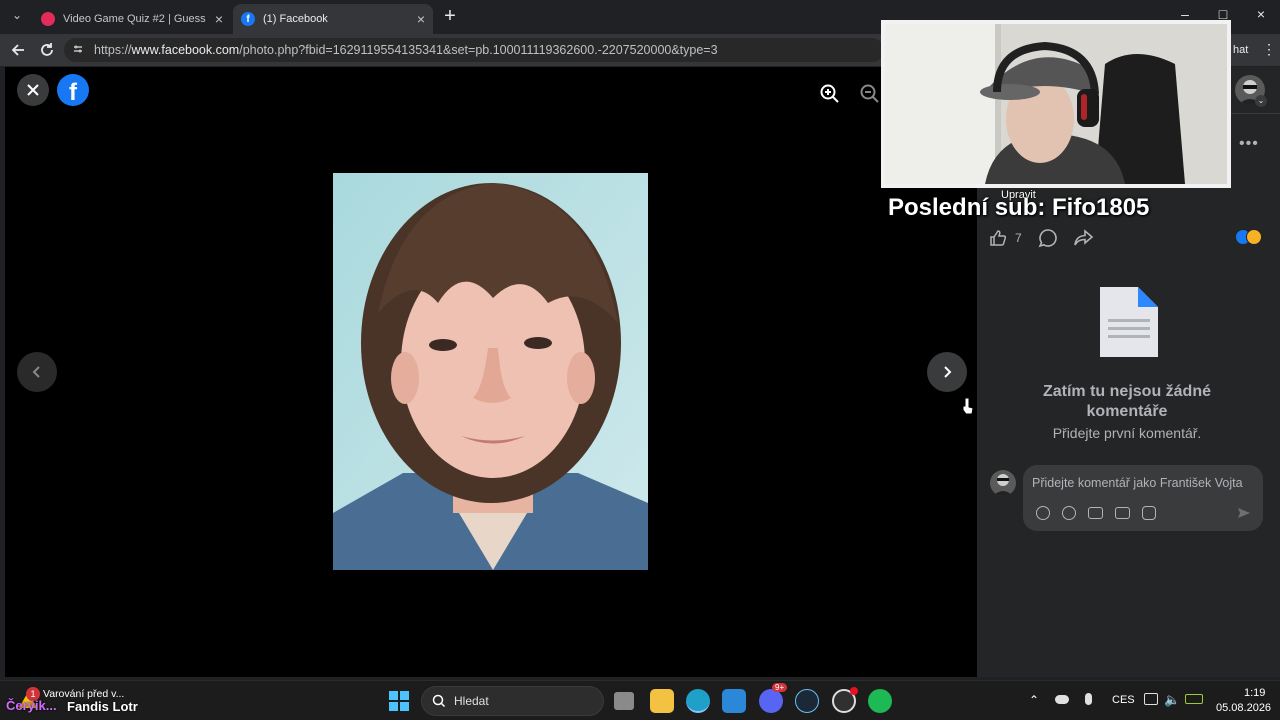 This screenshot has height=720, width=1280. I want to click on tab-video-game-quiz: Video Game Quiz #2 | Guess the C ×, so click(132, 19).